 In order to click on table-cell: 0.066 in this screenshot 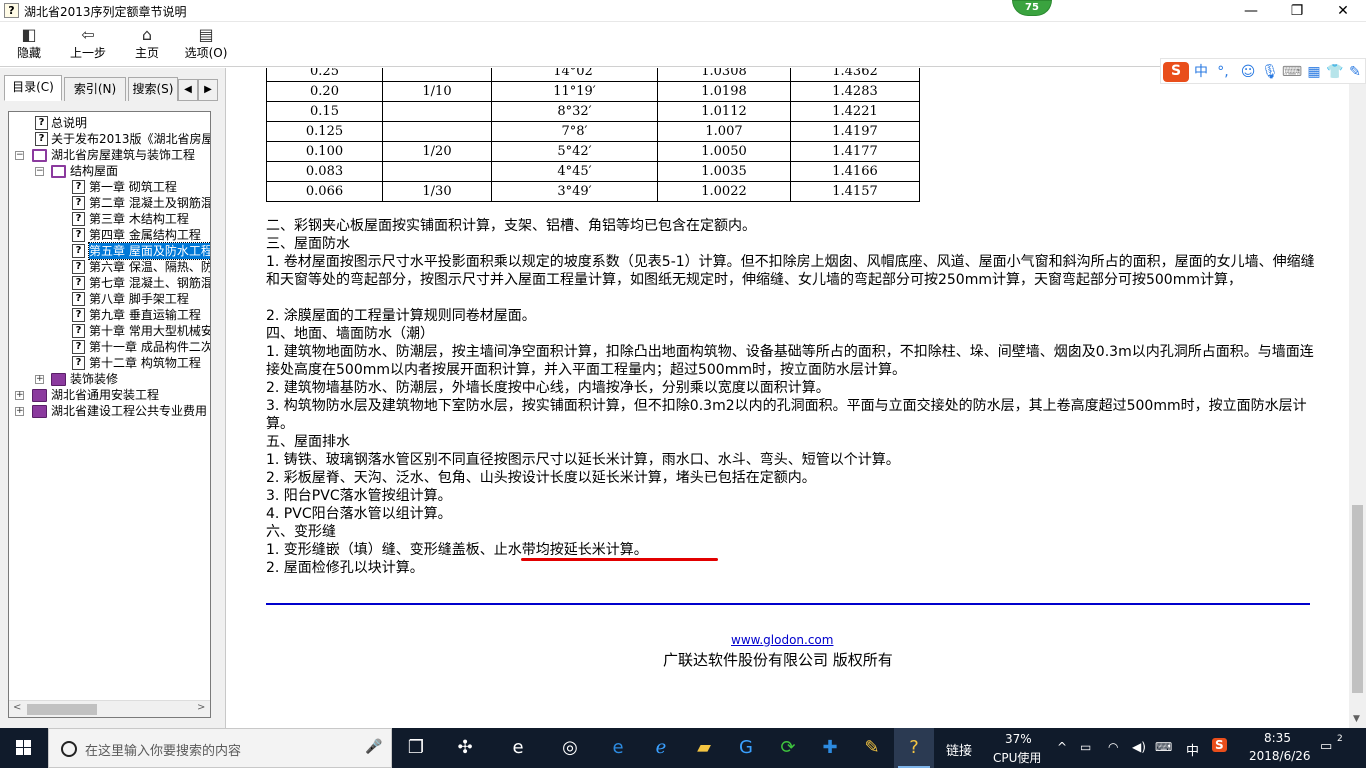, I will do `click(324, 191)`.